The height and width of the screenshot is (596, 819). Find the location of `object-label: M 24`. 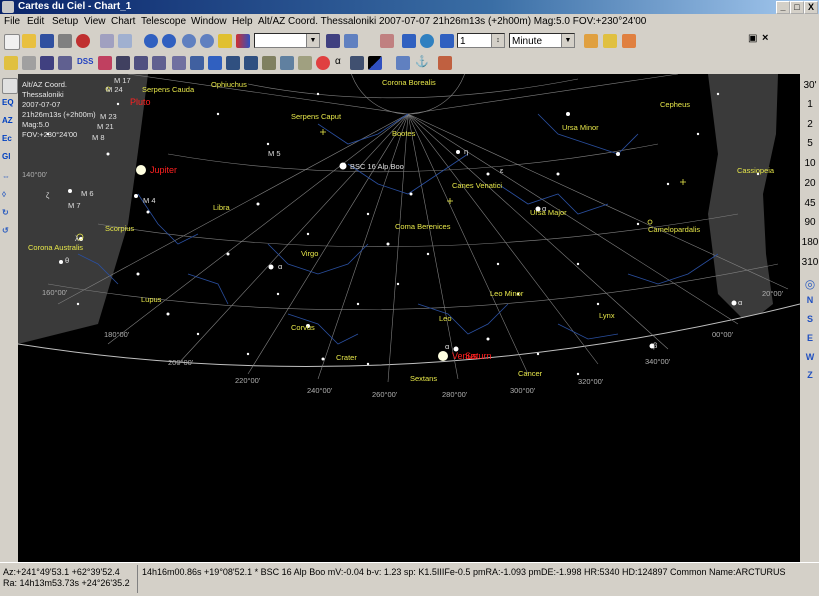

object-label: M 24 is located at coordinates (114, 89).